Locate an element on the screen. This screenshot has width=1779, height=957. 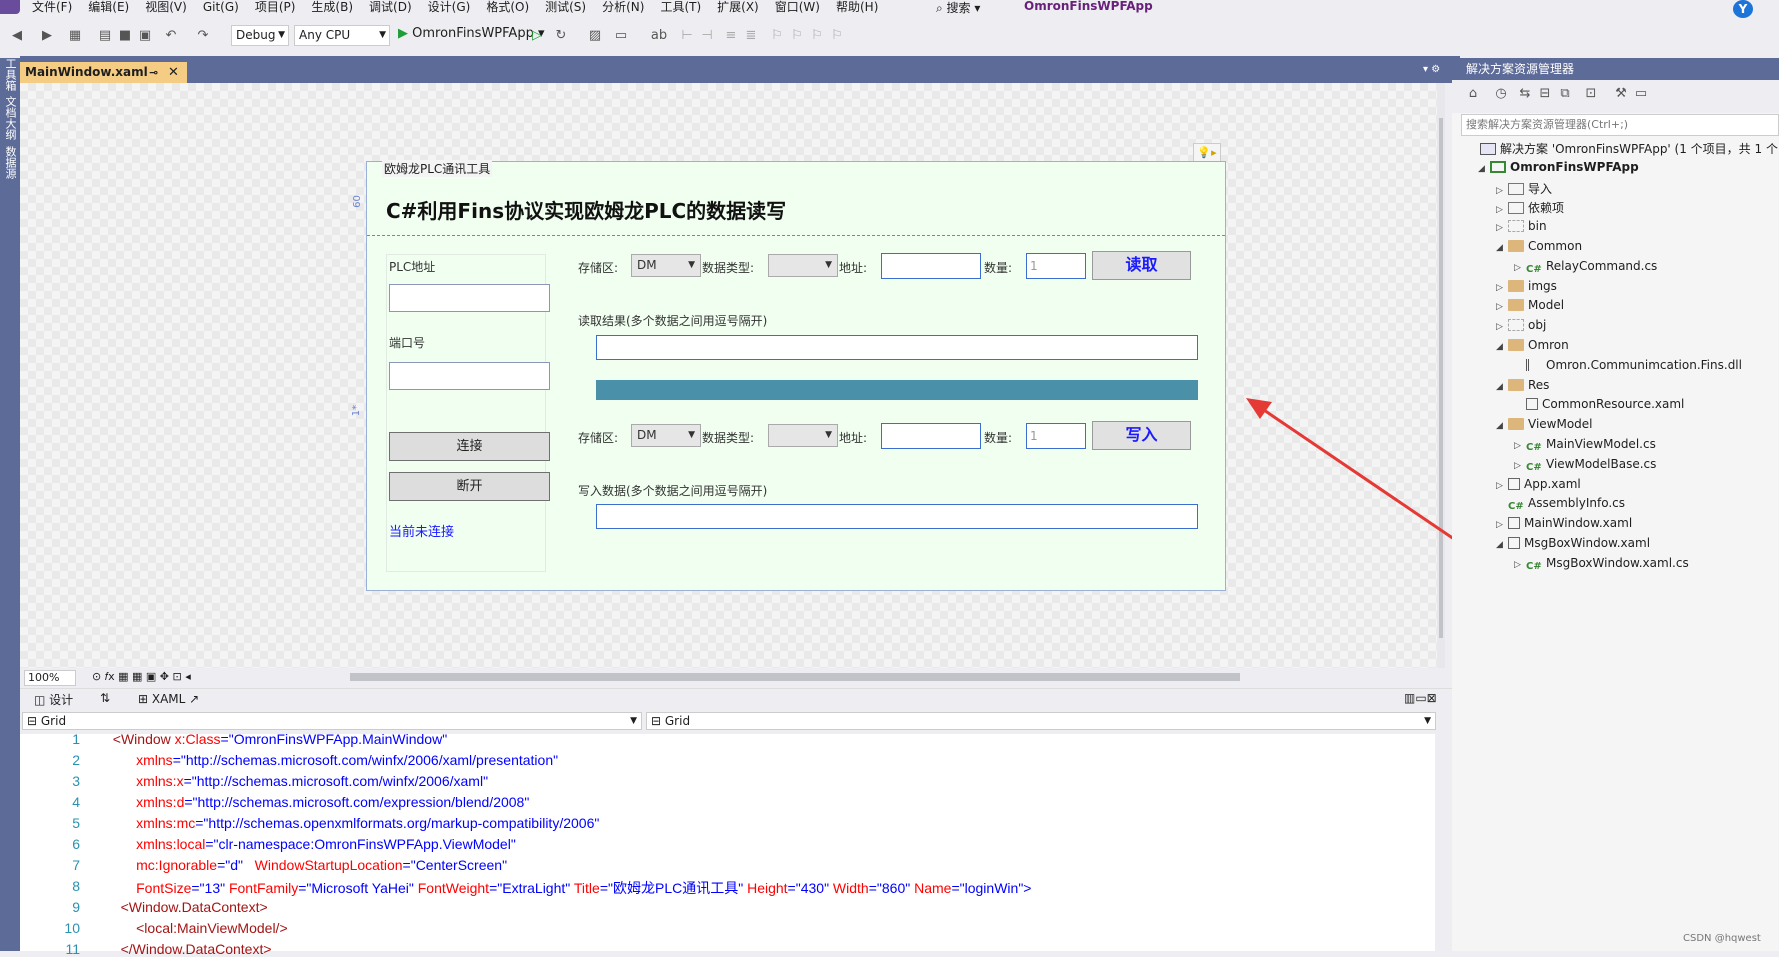
right-element-select: ⊟ Grid ▼ is located at coordinates (1041, 721).